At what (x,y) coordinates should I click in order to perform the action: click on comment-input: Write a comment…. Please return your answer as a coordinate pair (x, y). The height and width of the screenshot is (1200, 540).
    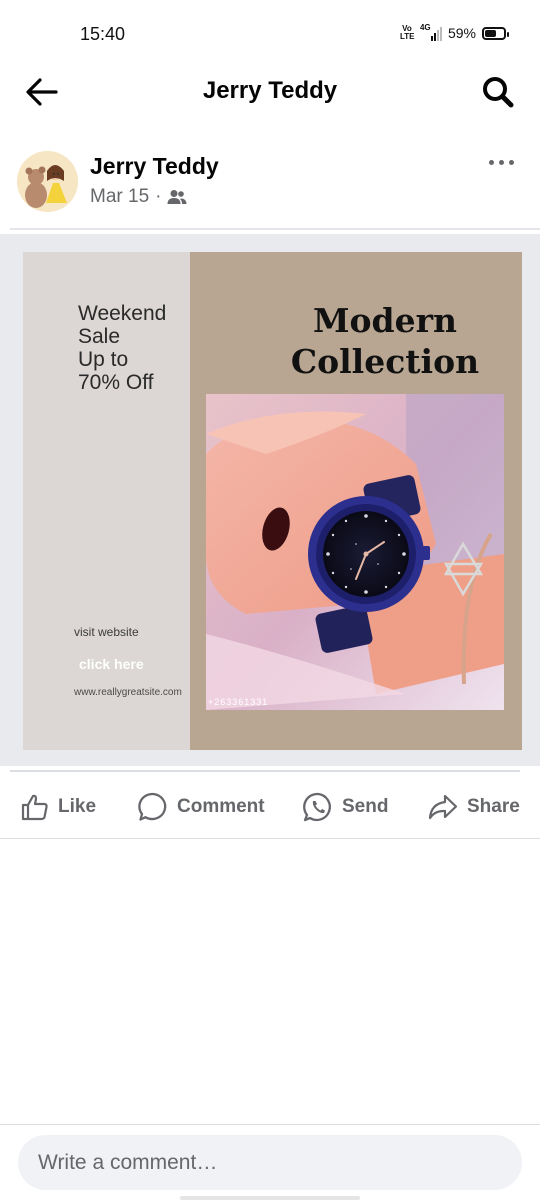
    Looking at the image, I should click on (270, 1162).